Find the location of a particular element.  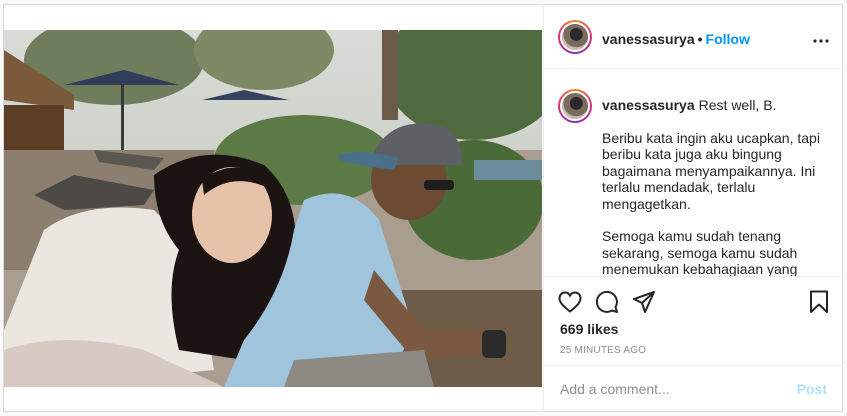

avatar is located at coordinates (575, 37).